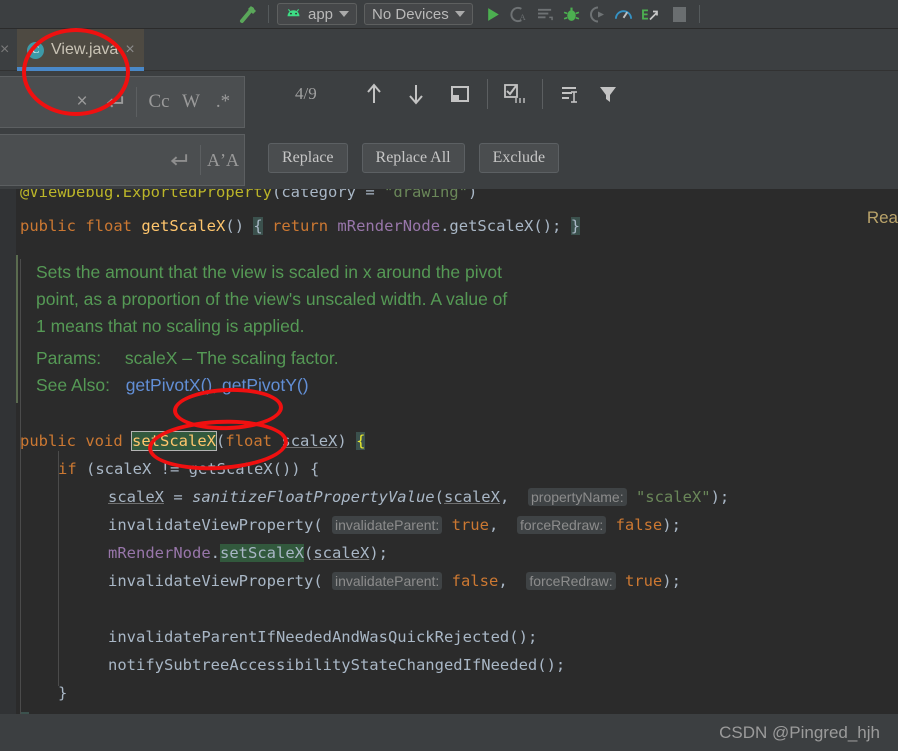  I want to click on stop-icon, so click(680, 14).